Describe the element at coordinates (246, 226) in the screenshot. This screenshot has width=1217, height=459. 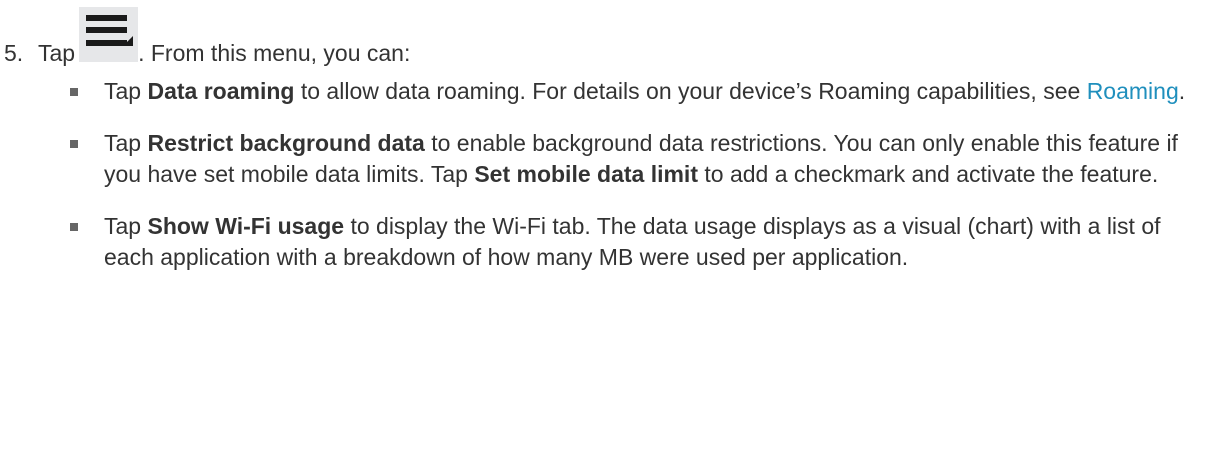
I see `option-term: Show Wi-Fi usage` at that location.